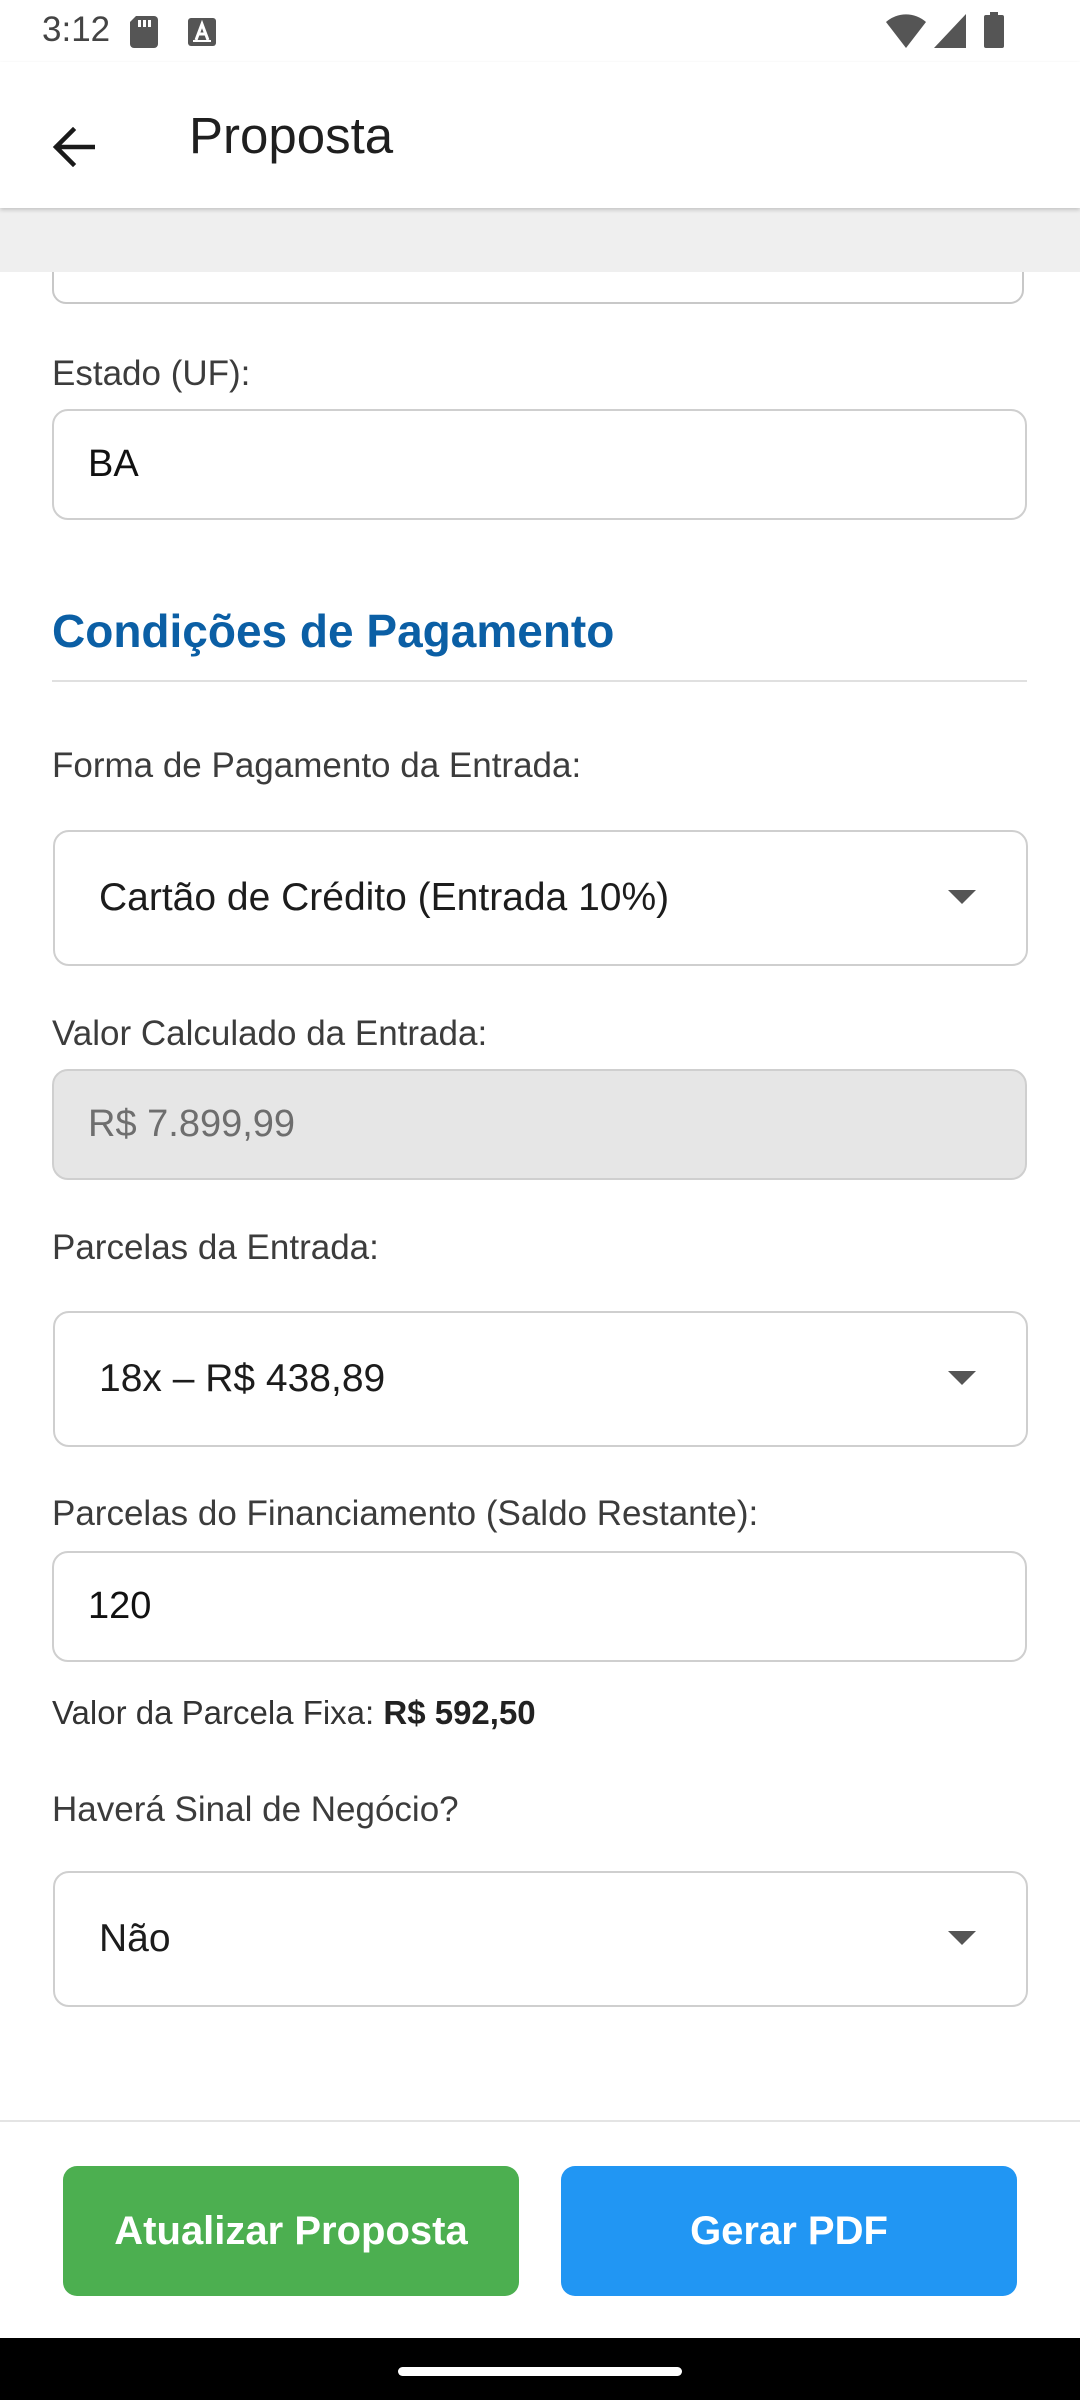 Image resolution: width=1080 pixels, height=2400 pixels. Describe the element at coordinates (384, 897) in the screenshot. I see `down-payment-method-value: Cartão de Crédito (Entrada 10%)` at that location.